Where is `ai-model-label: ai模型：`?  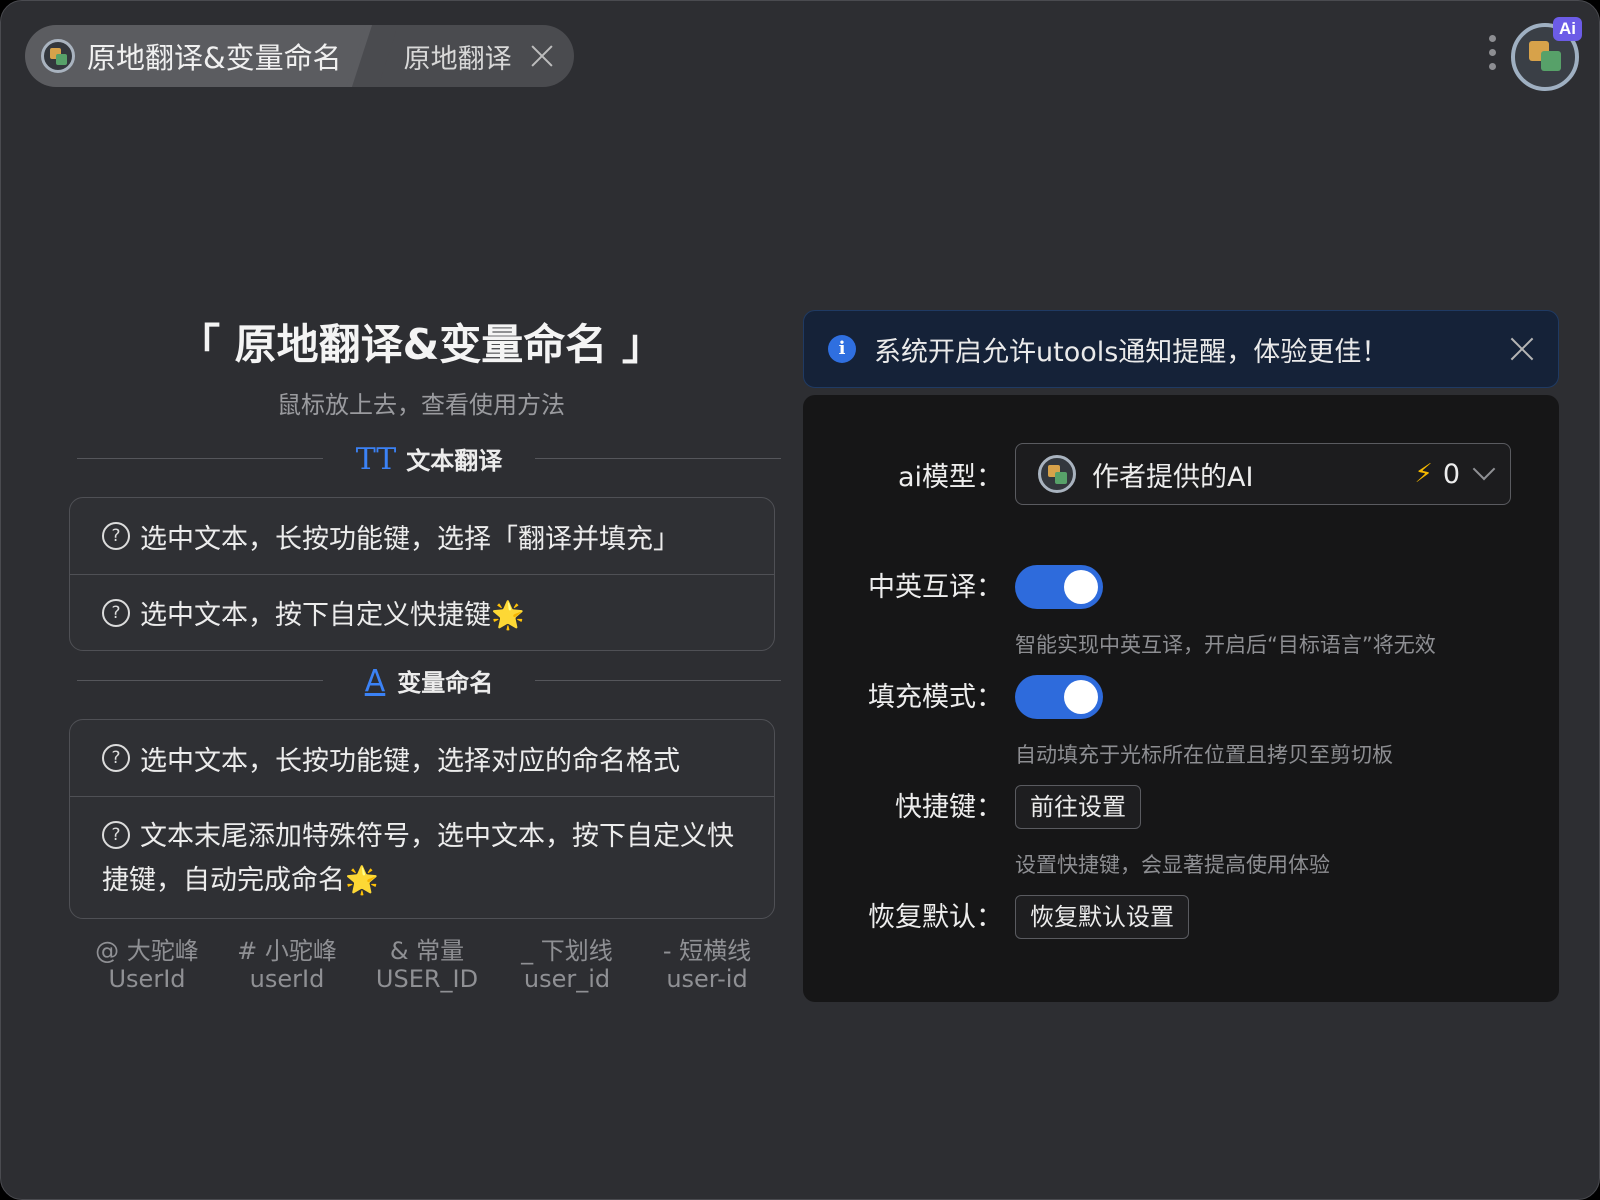
ai-model-label: ai模型： is located at coordinates (950, 477).